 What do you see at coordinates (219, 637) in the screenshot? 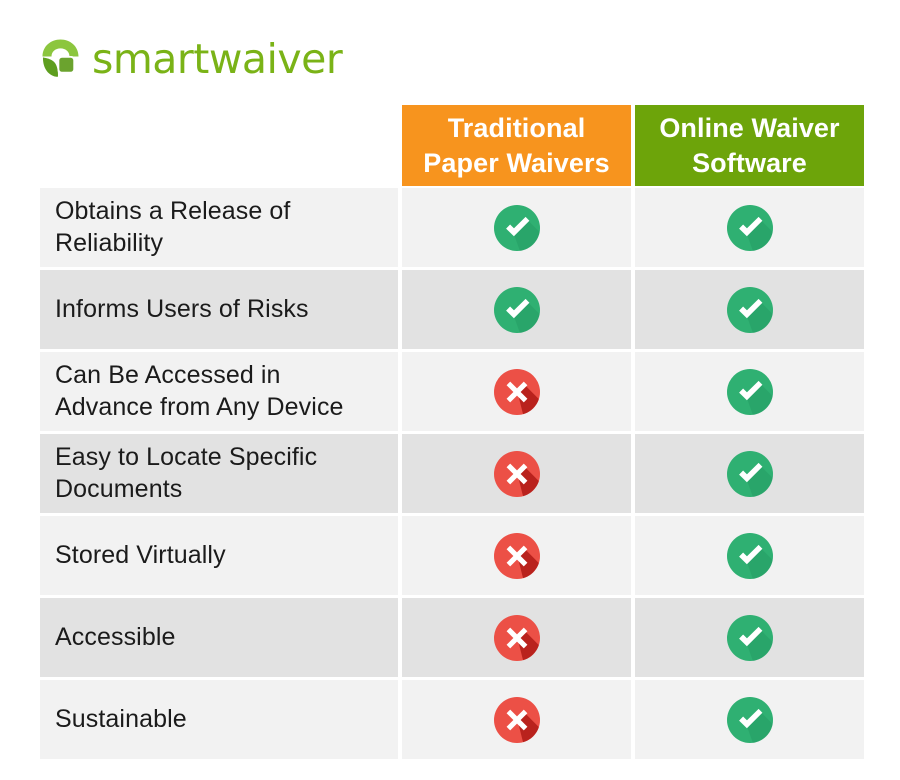
I see `row-feature-label-cell: Accessible` at bounding box center [219, 637].